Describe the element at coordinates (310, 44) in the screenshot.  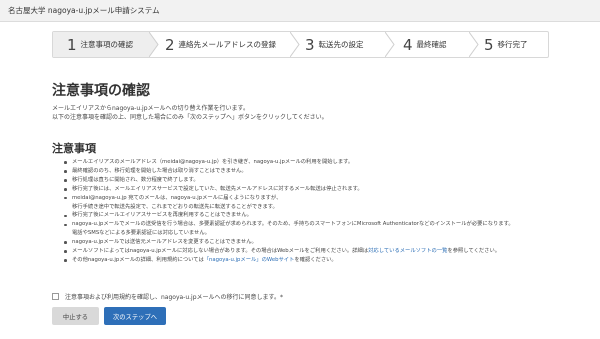
I see `step-number: 3` at that location.